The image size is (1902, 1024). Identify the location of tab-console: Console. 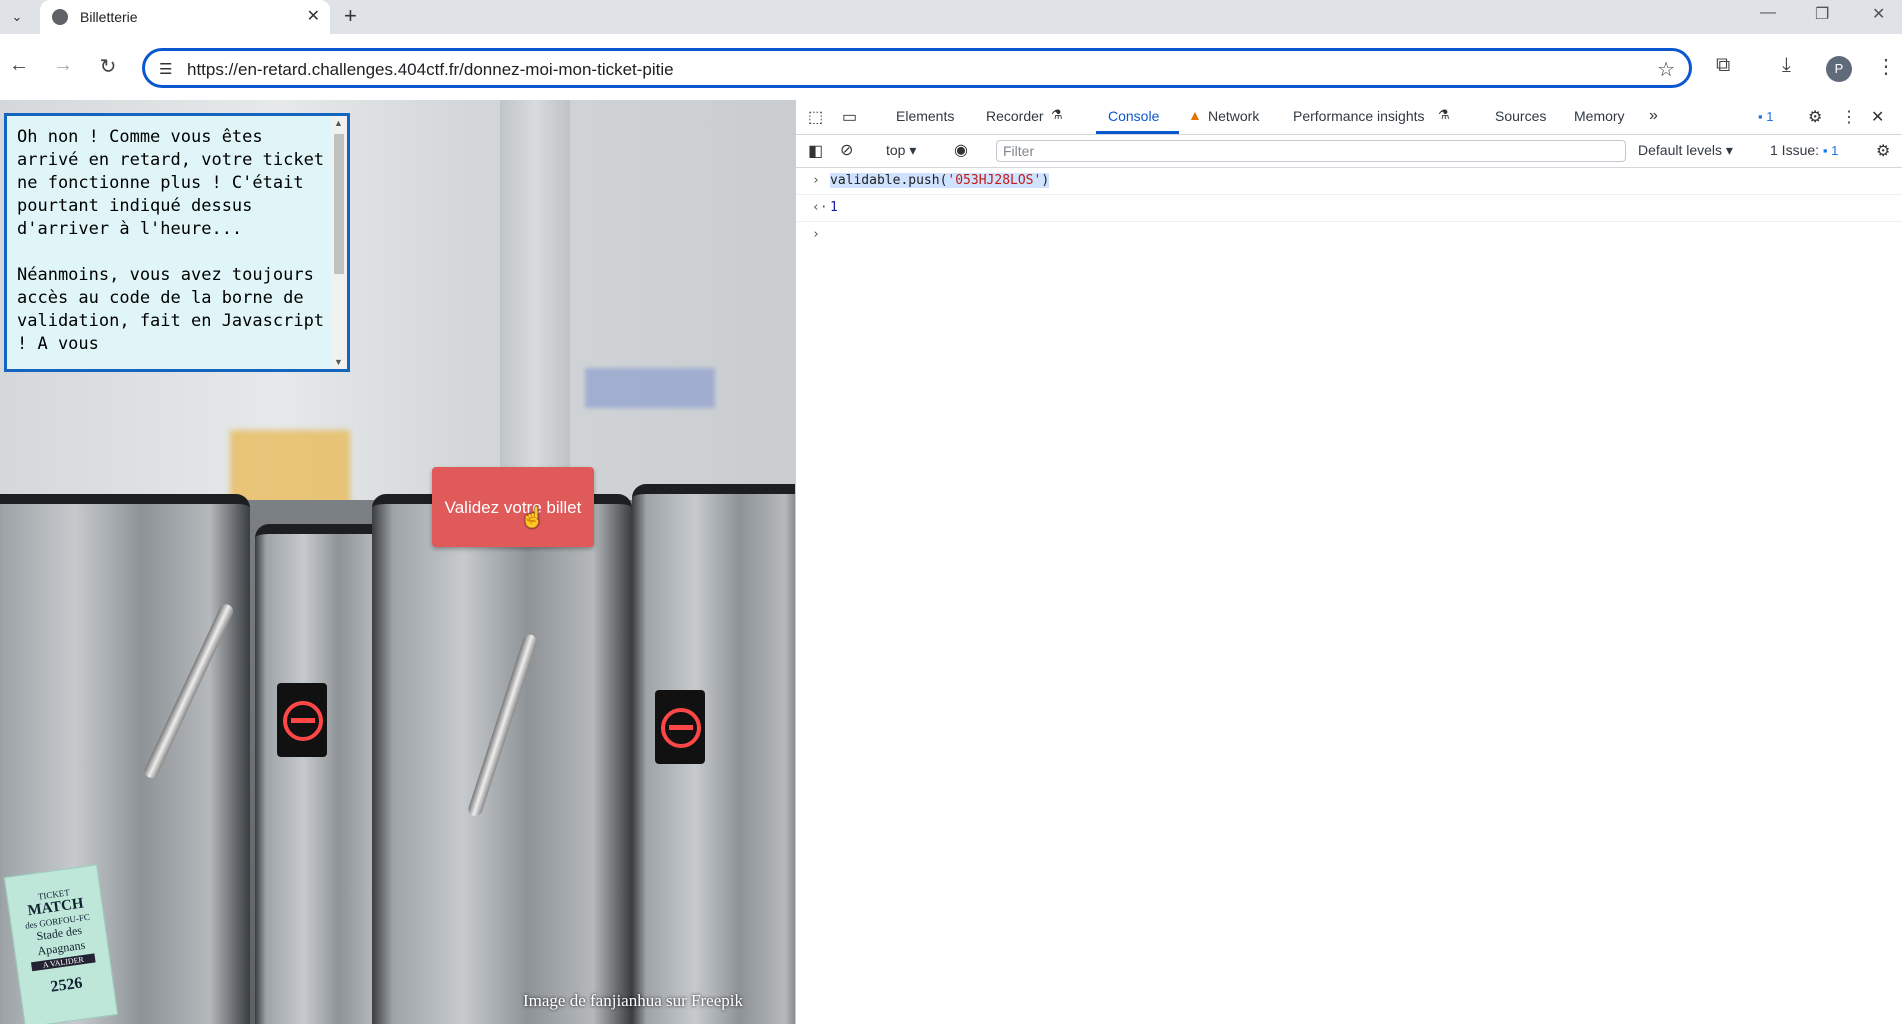
(1133, 116).